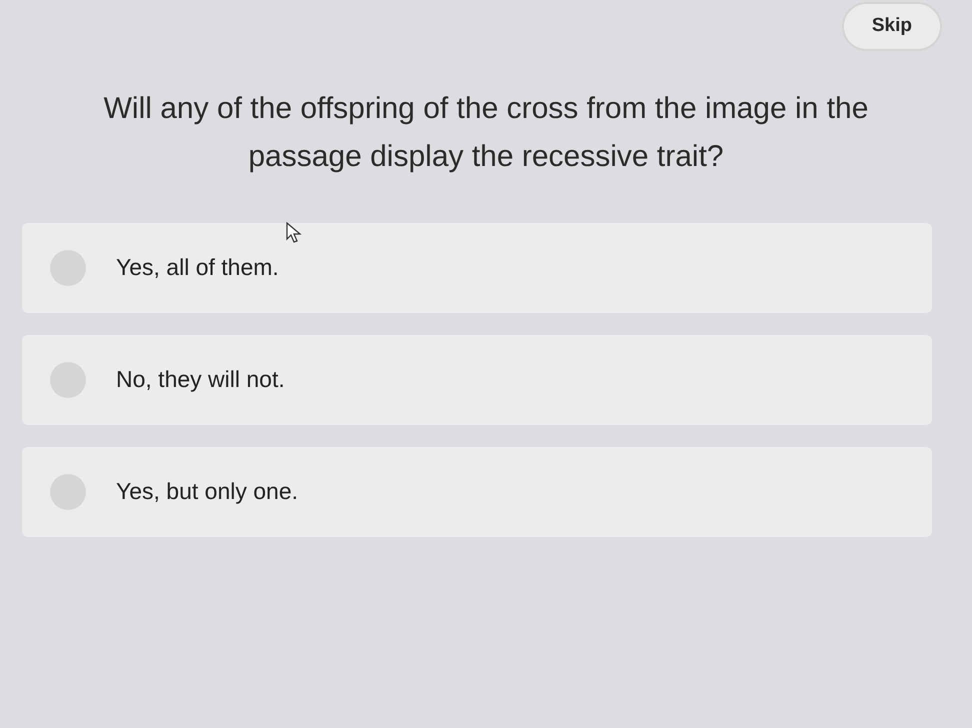  Describe the element at coordinates (294, 233) in the screenshot. I see `pointer-icon` at that location.